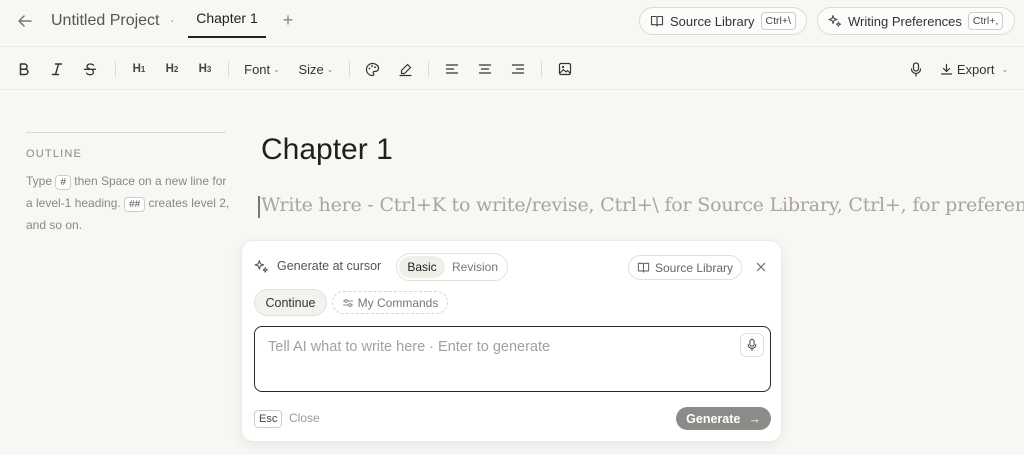  Describe the element at coordinates (290, 302) in the screenshot. I see `continue-button: Continue` at that location.